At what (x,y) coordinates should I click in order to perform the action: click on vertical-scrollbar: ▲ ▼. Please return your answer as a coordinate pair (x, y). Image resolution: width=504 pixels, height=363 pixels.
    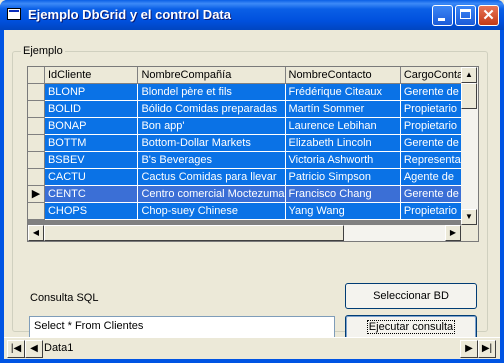
    Looking at the image, I should click on (469, 146).